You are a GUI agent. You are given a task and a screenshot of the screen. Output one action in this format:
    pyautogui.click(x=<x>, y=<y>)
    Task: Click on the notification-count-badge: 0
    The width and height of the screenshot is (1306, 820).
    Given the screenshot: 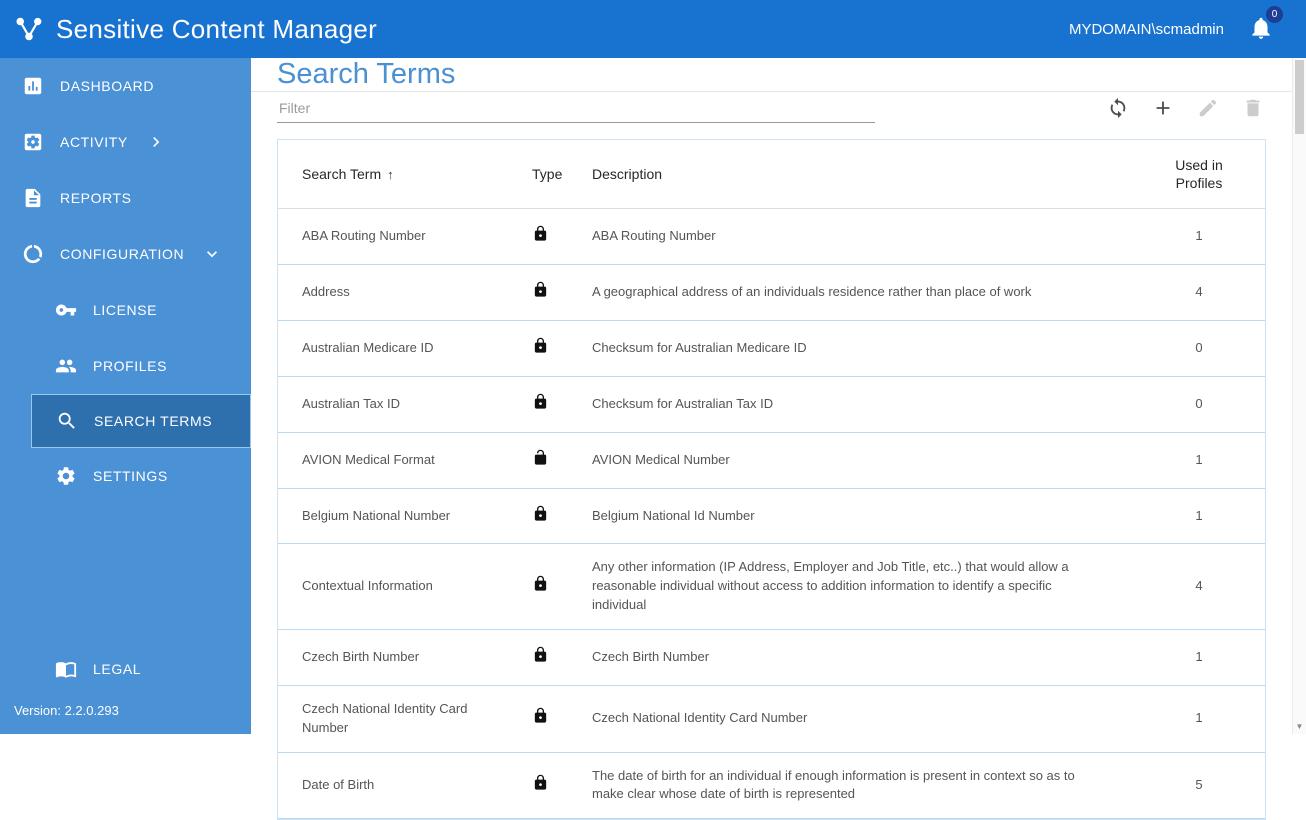 What is the action you would take?
    pyautogui.click(x=1274, y=14)
    